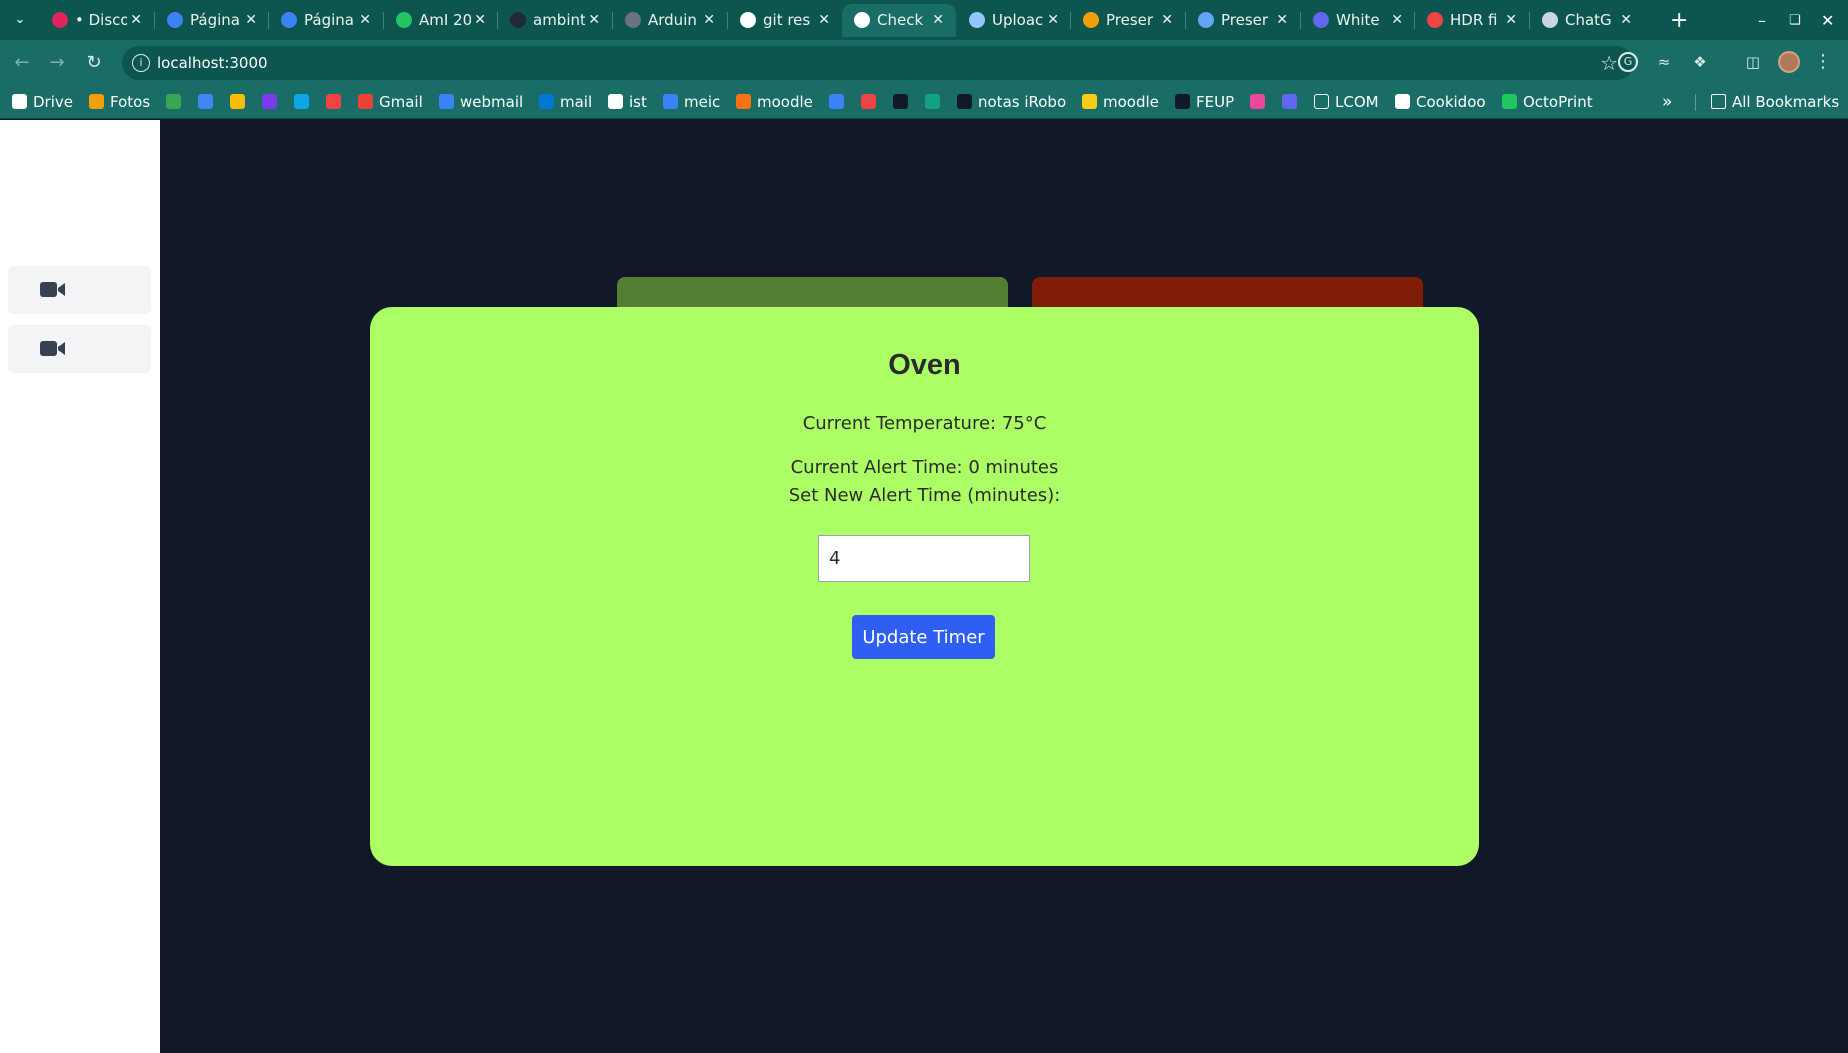 The width and height of the screenshot is (1848, 1053). I want to click on bookmark-item: ist, so click(627, 102).